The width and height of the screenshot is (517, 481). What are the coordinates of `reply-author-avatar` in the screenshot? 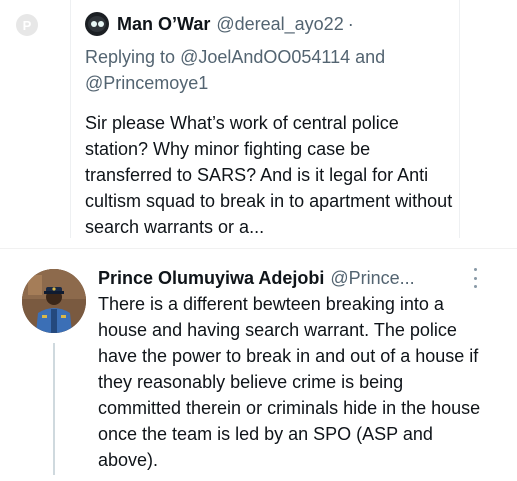 It's located at (54, 301).